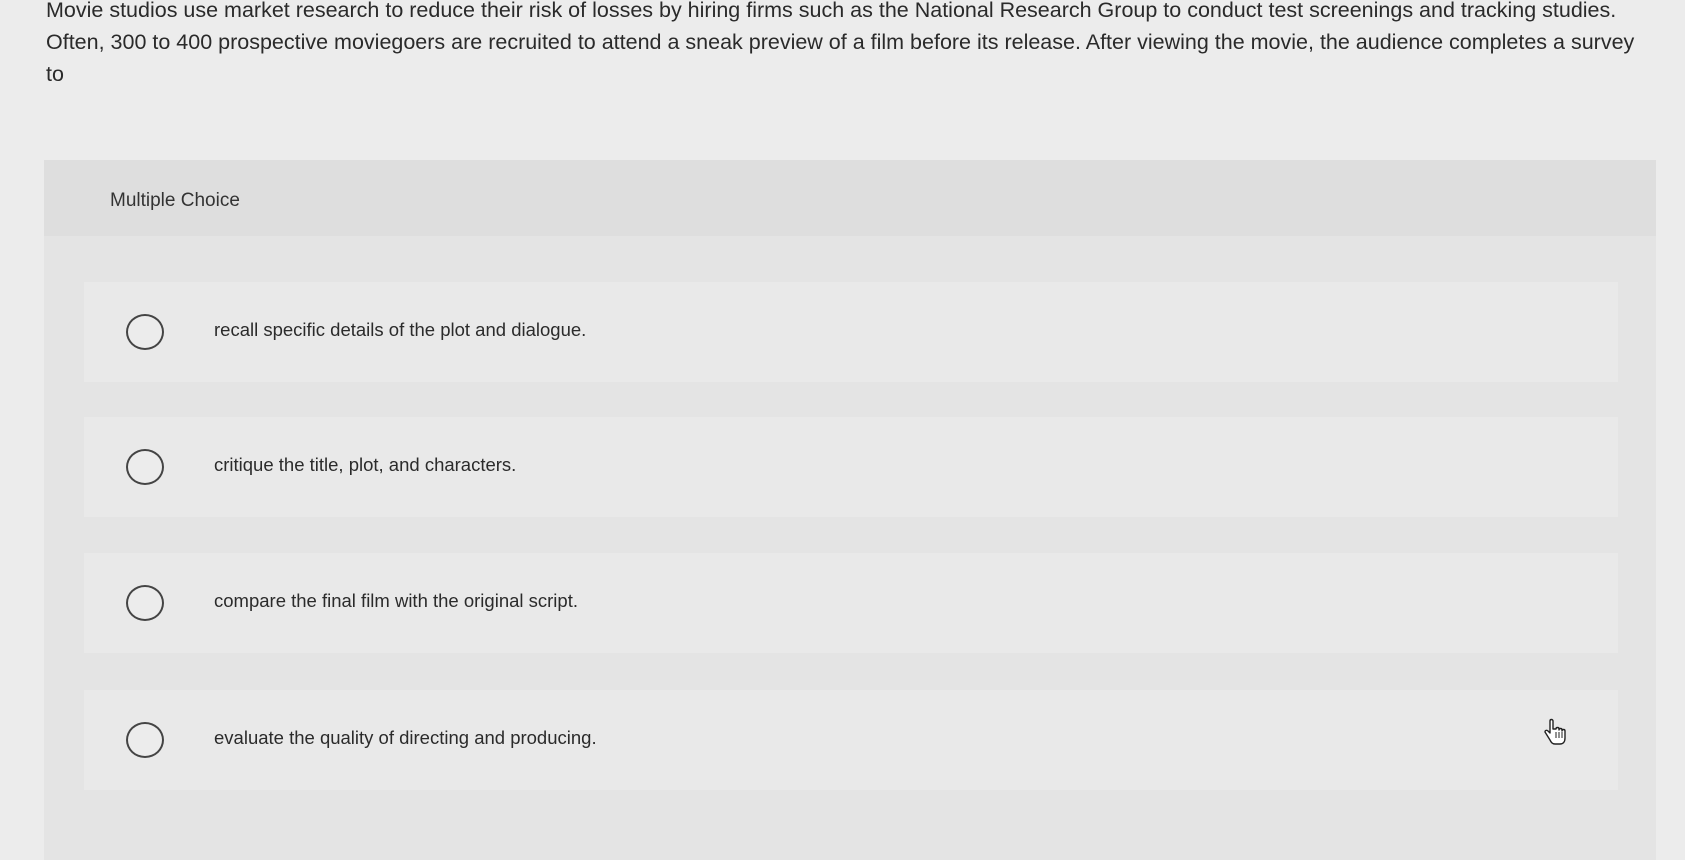 Image resolution: width=1685 pixels, height=860 pixels. What do you see at coordinates (175, 200) in the screenshot?
I see `multiple-choice-label: Multiple Choice` at bounding box center [175, 200].